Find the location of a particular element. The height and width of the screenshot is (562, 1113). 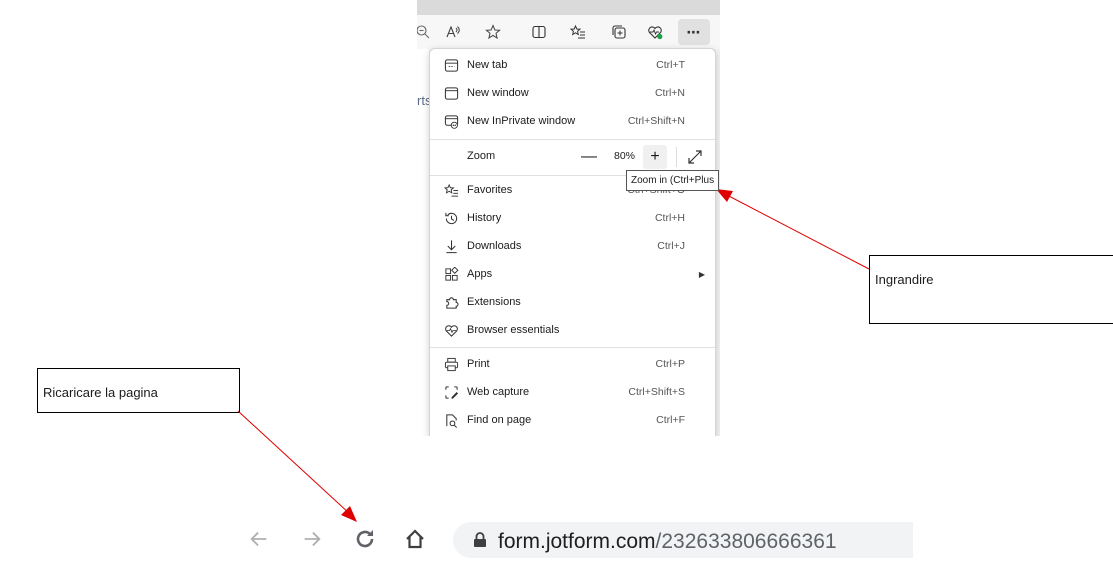

menu-item-label: Extensions is located at coordinates (494, 302).